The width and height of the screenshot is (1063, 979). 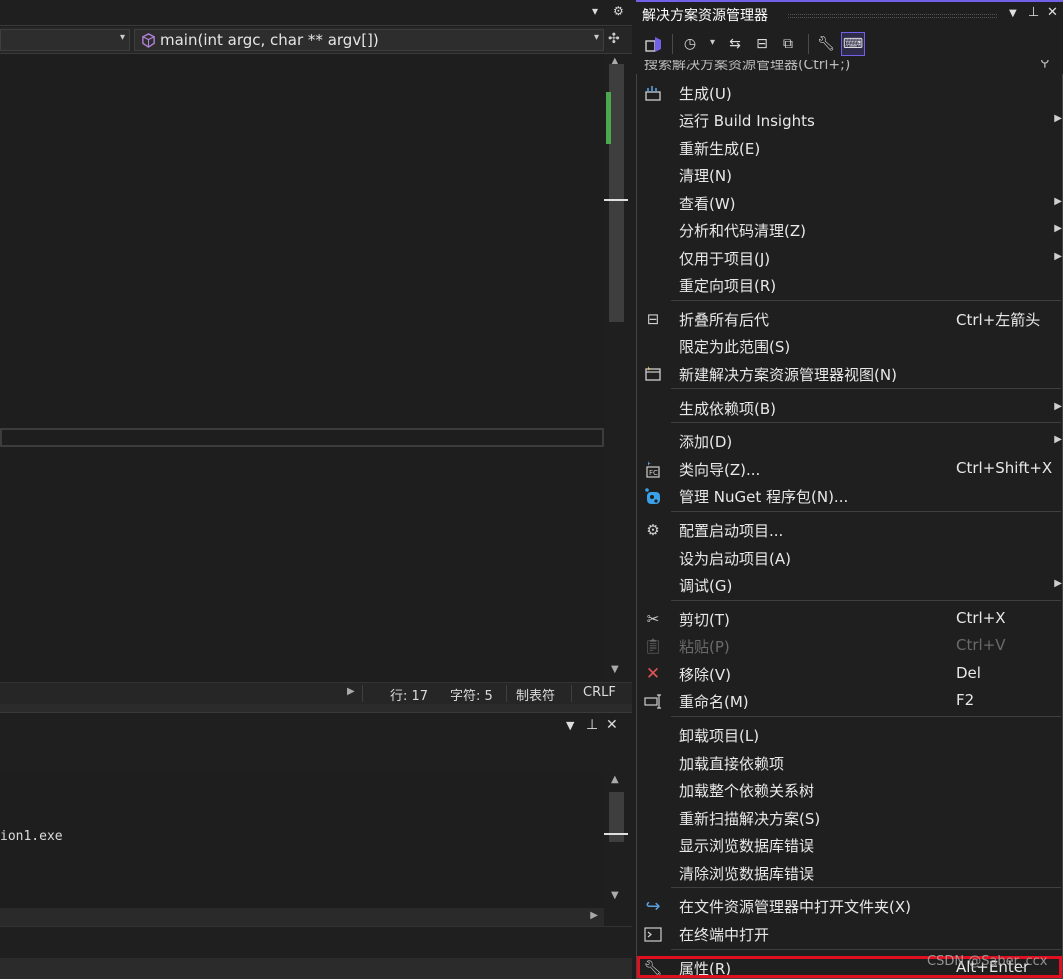 What do you see at coordinates (850, 817) in the screenshot?
I see `menu-item-rescan: 重新扫描解决方案(S)` at bounding box center [850, 817].